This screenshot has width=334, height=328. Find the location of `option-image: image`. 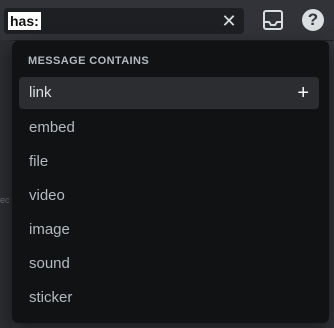

option-image: image is located at coordinates (169, 230).